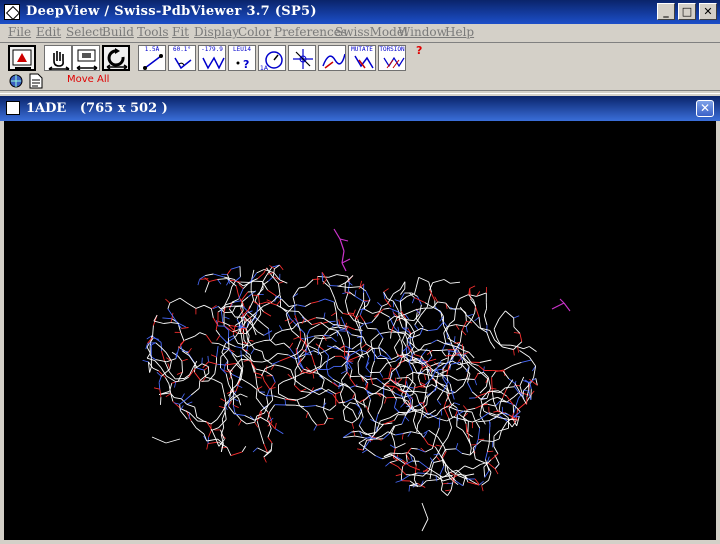 This screenshot has height=544, width=720. What do you see at coordinates (419, 50) in the screenshot?
I see `help-button: ?` at bounding box center [419, 50].